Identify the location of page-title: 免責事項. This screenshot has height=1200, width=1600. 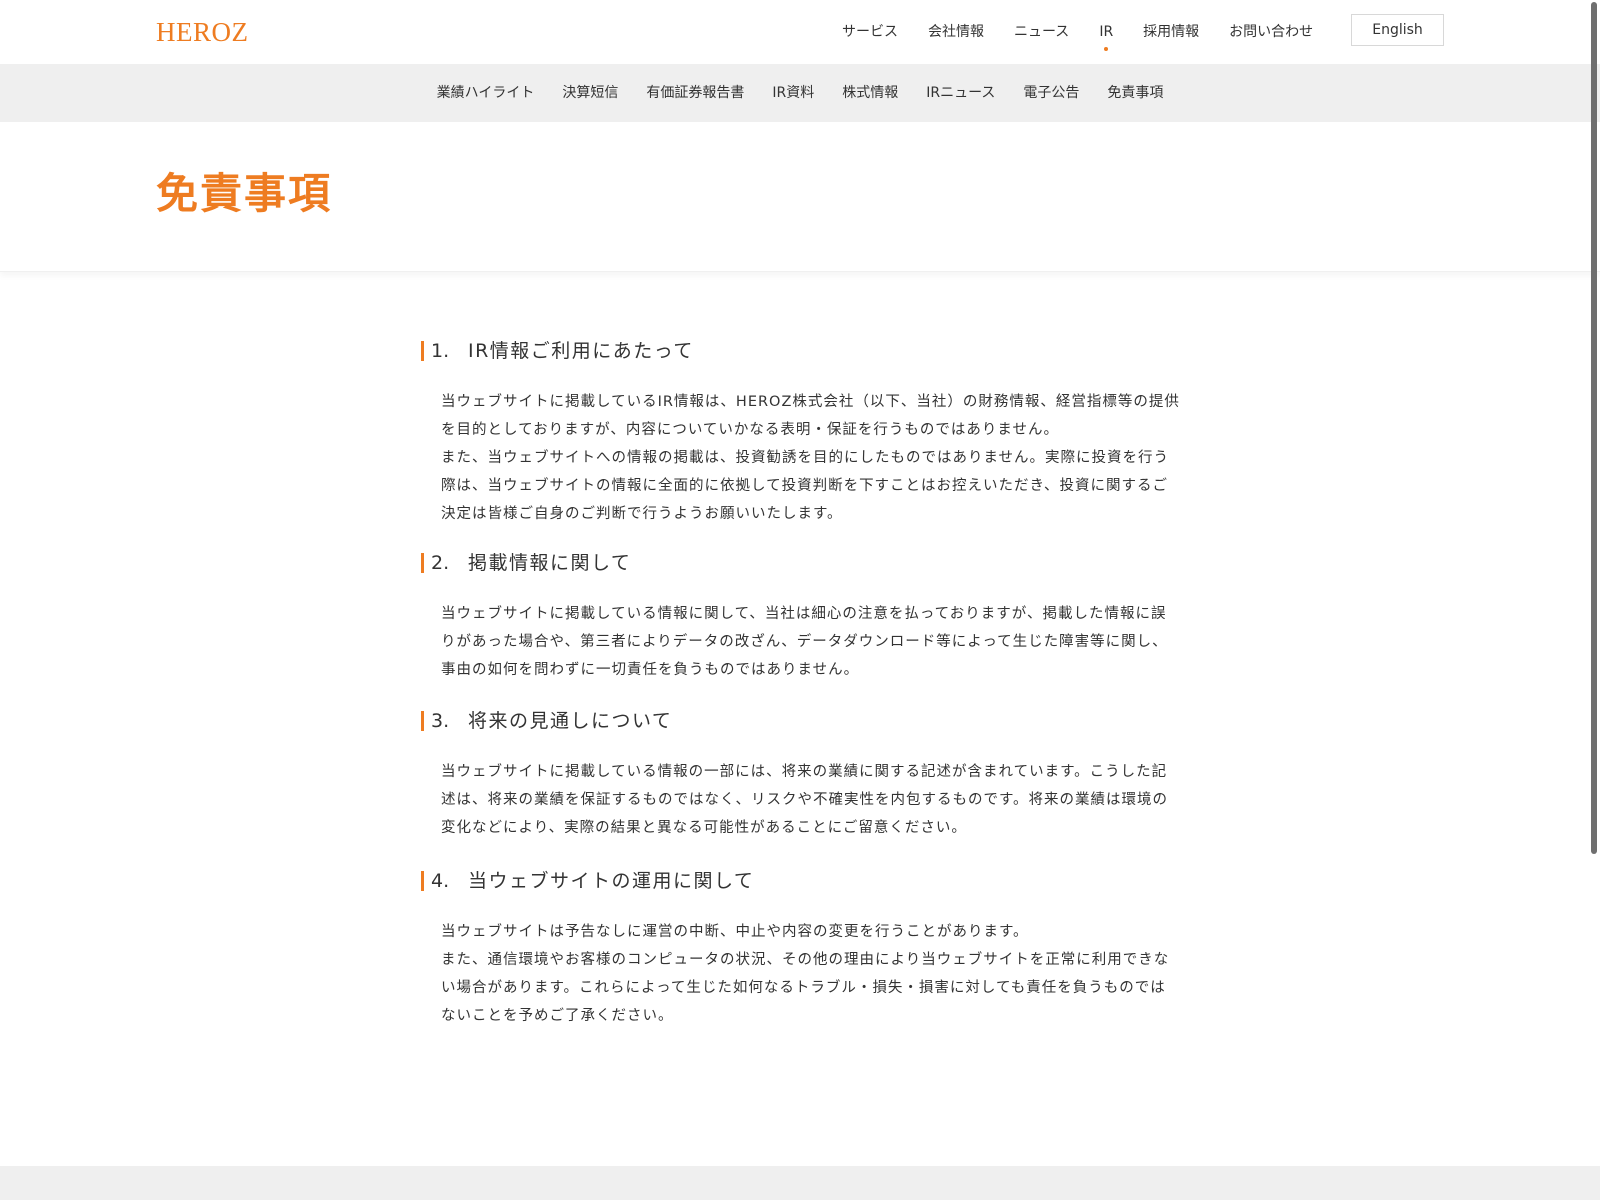
(244, 193).